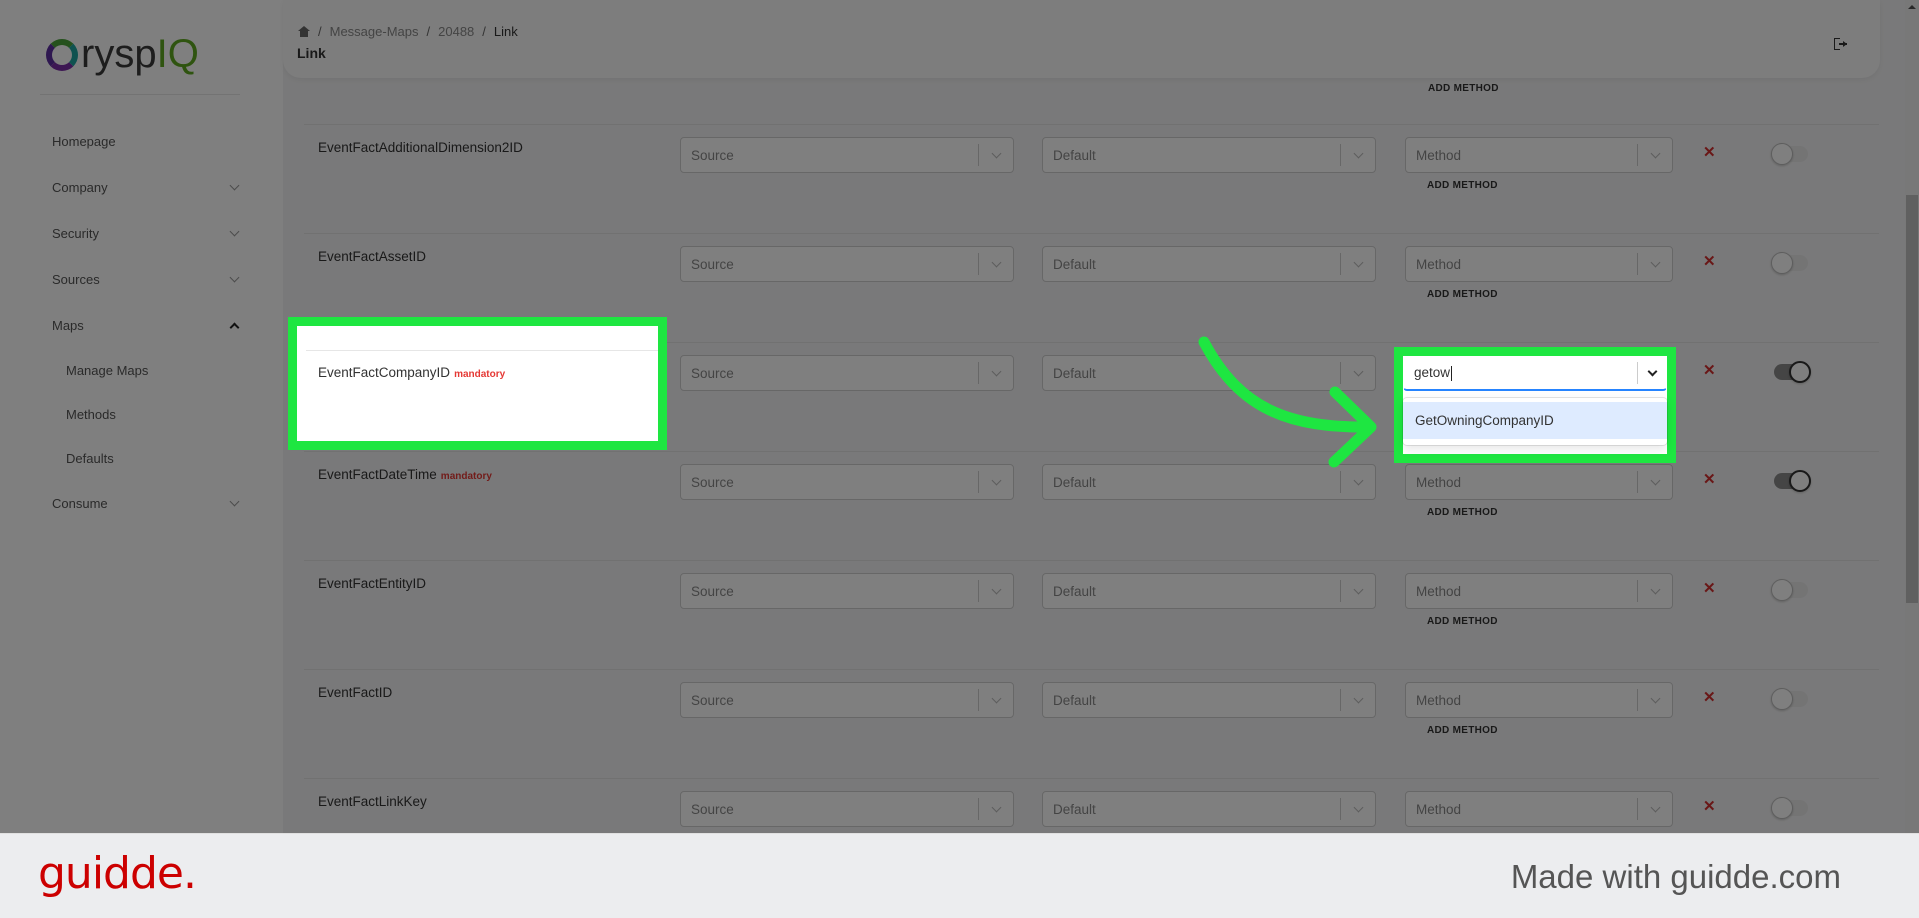 This screenshot has width=1919, height=918. What do you see at coordinates (482, 350) in the screenshot?
I see `row-divider` at bounding box center [482, 350].